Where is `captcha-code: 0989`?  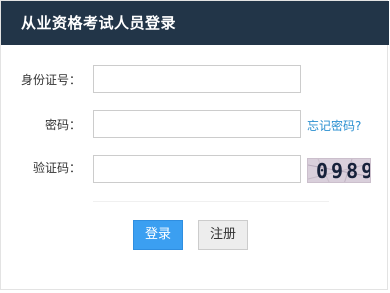
captcha-code: 0989 is located at coordinates (343, 171).